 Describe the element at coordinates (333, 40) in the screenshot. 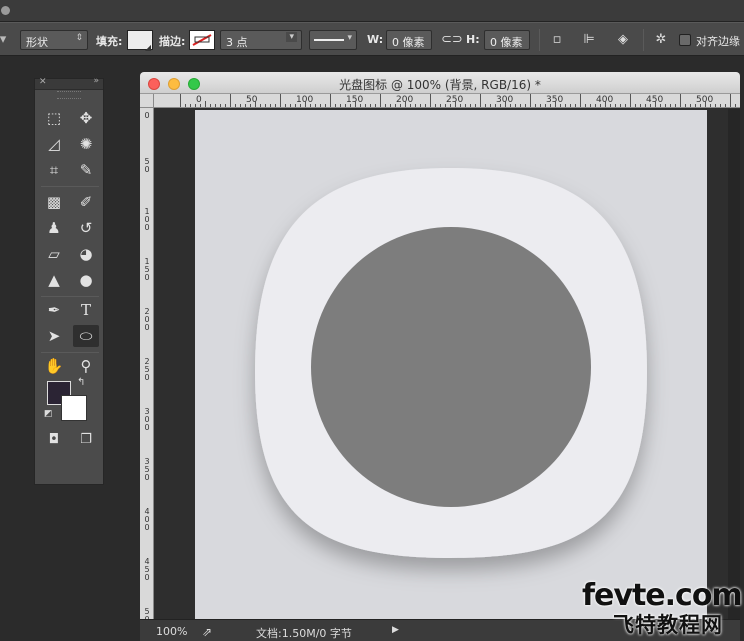

I see `stroke-style-select: ▾` at that location.